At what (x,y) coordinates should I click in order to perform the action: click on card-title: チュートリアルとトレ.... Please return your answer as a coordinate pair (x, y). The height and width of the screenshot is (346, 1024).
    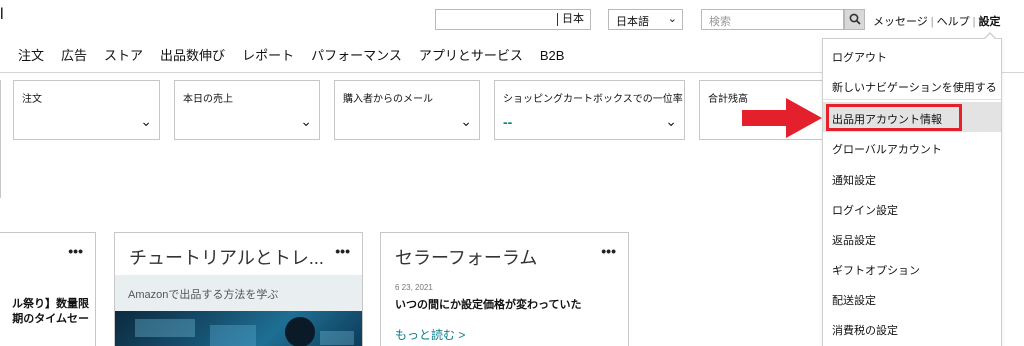
    Looking at the image, I should click on (226, 258).